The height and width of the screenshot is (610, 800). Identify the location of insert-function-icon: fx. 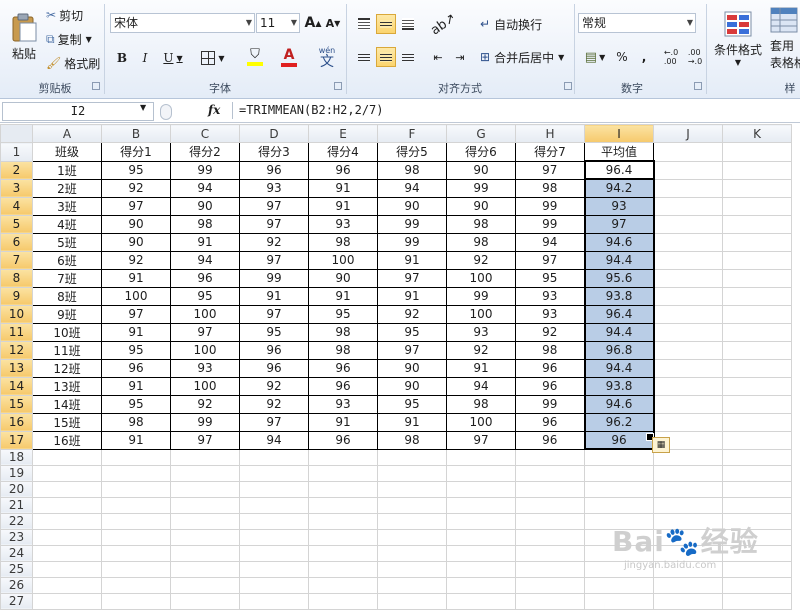
(214, 110).